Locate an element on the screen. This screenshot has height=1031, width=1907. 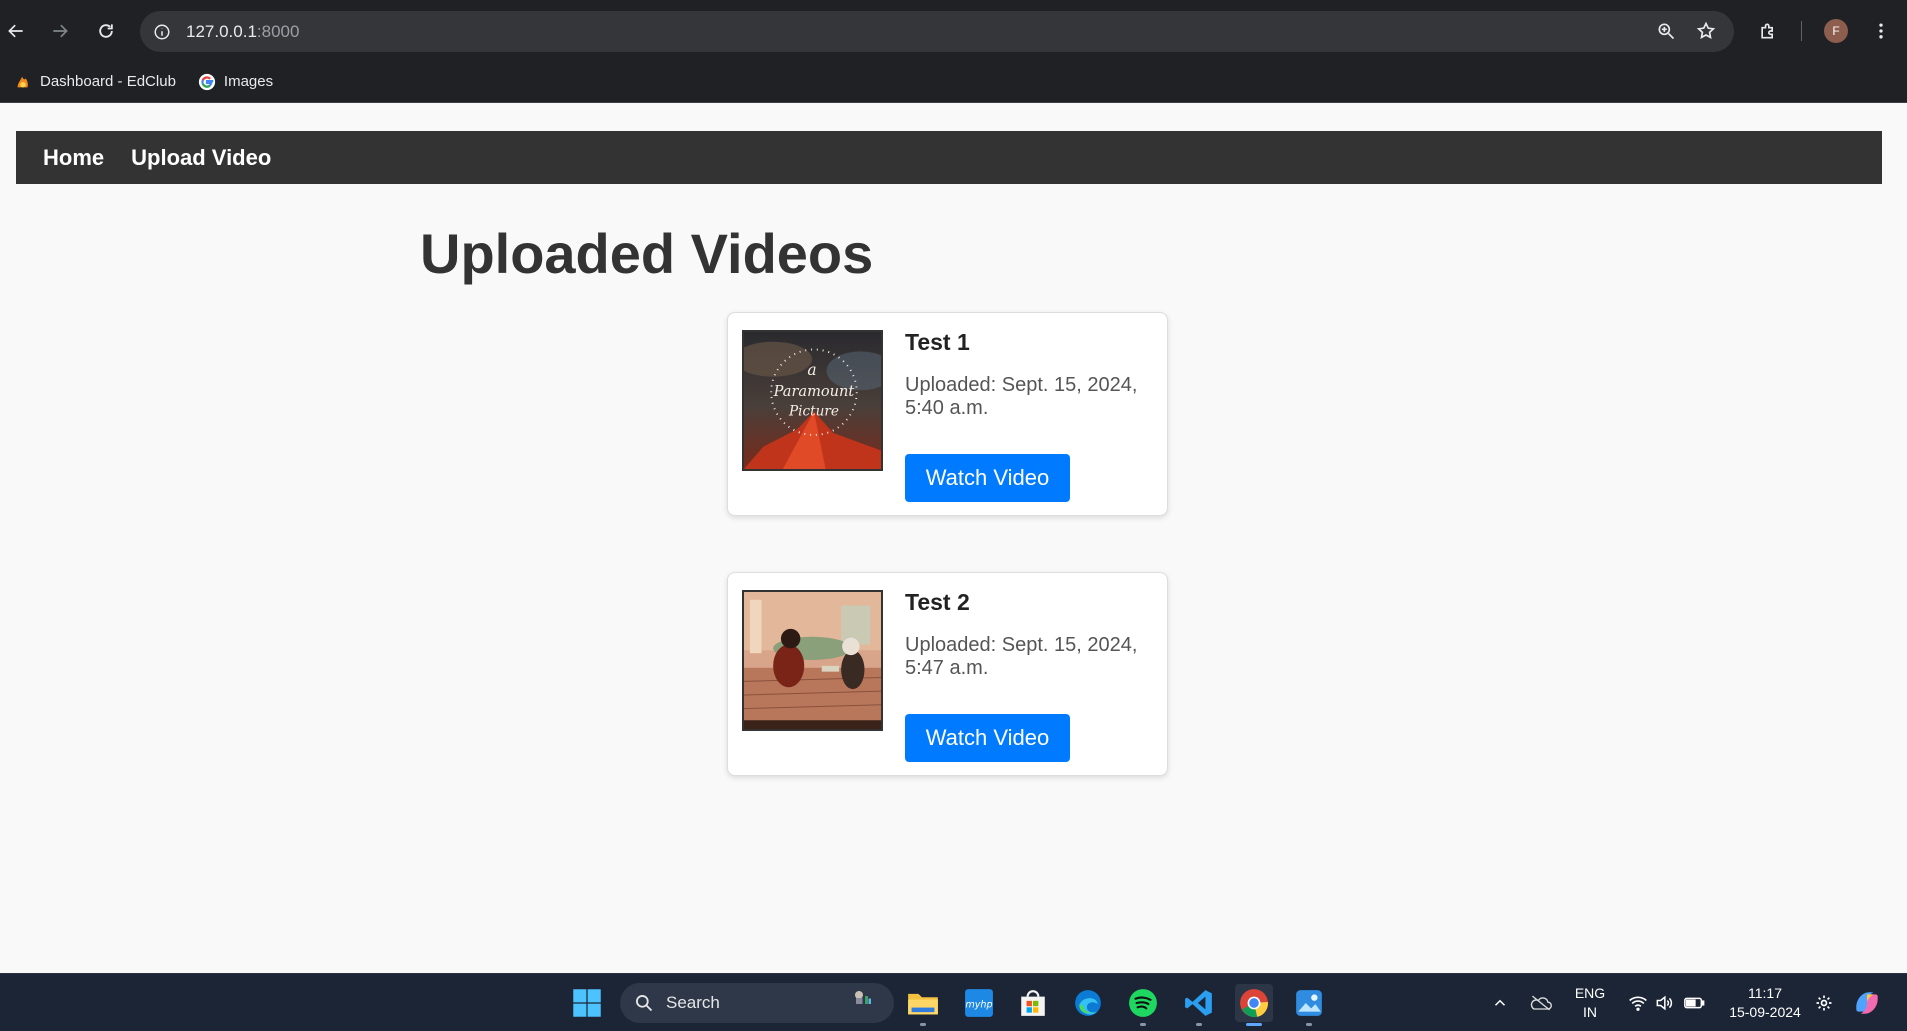
url-text: 127.0.0.1:8000 is located at coordinates (242, 32).